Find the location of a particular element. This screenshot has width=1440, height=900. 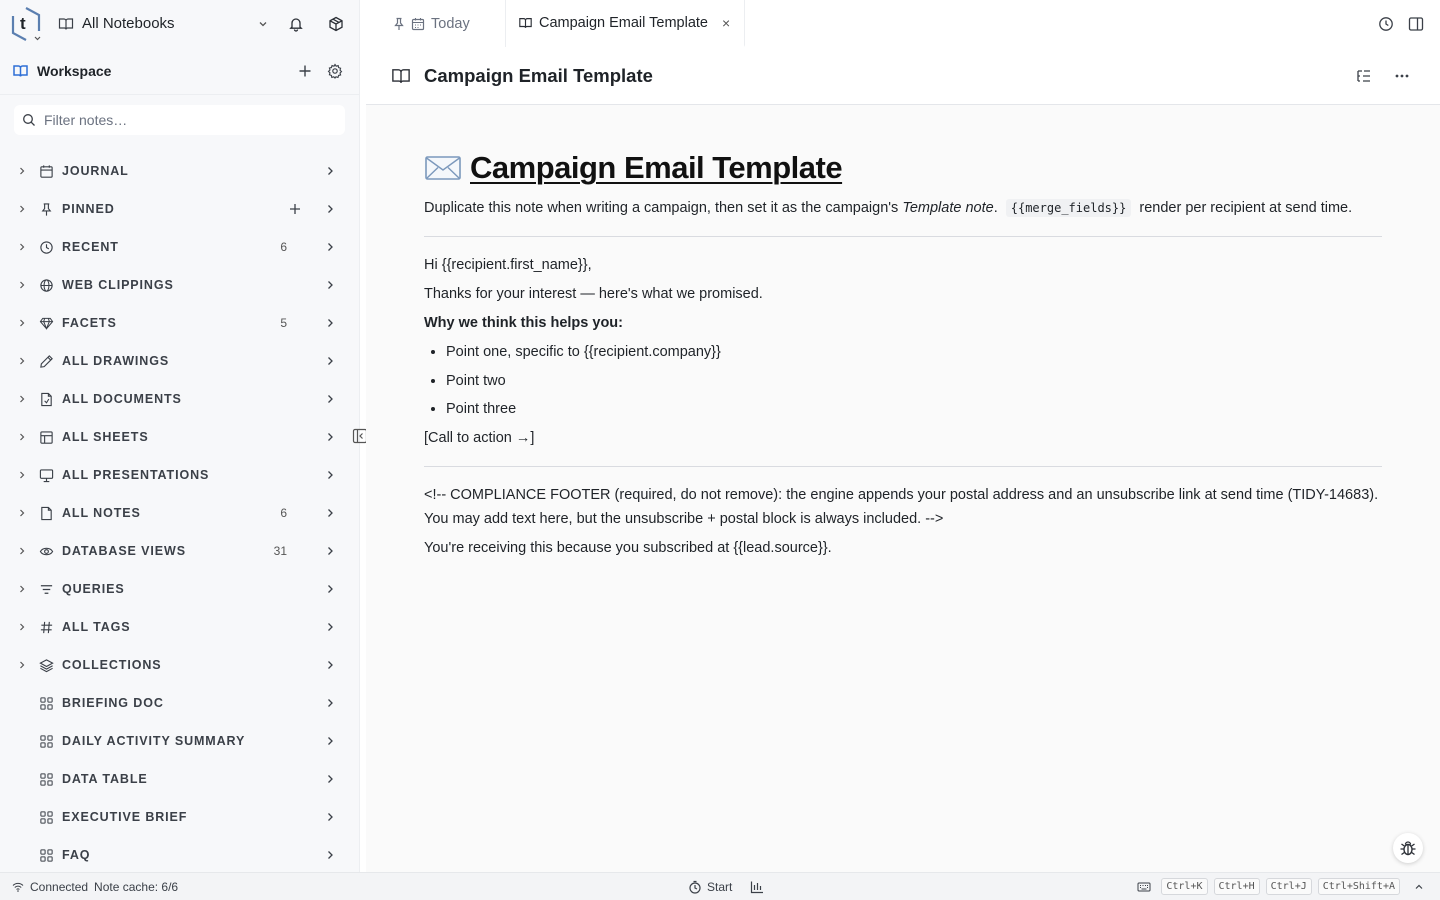

sidebar-item-label: WEB CLIPPINGS is located at coordinates (118, 285).